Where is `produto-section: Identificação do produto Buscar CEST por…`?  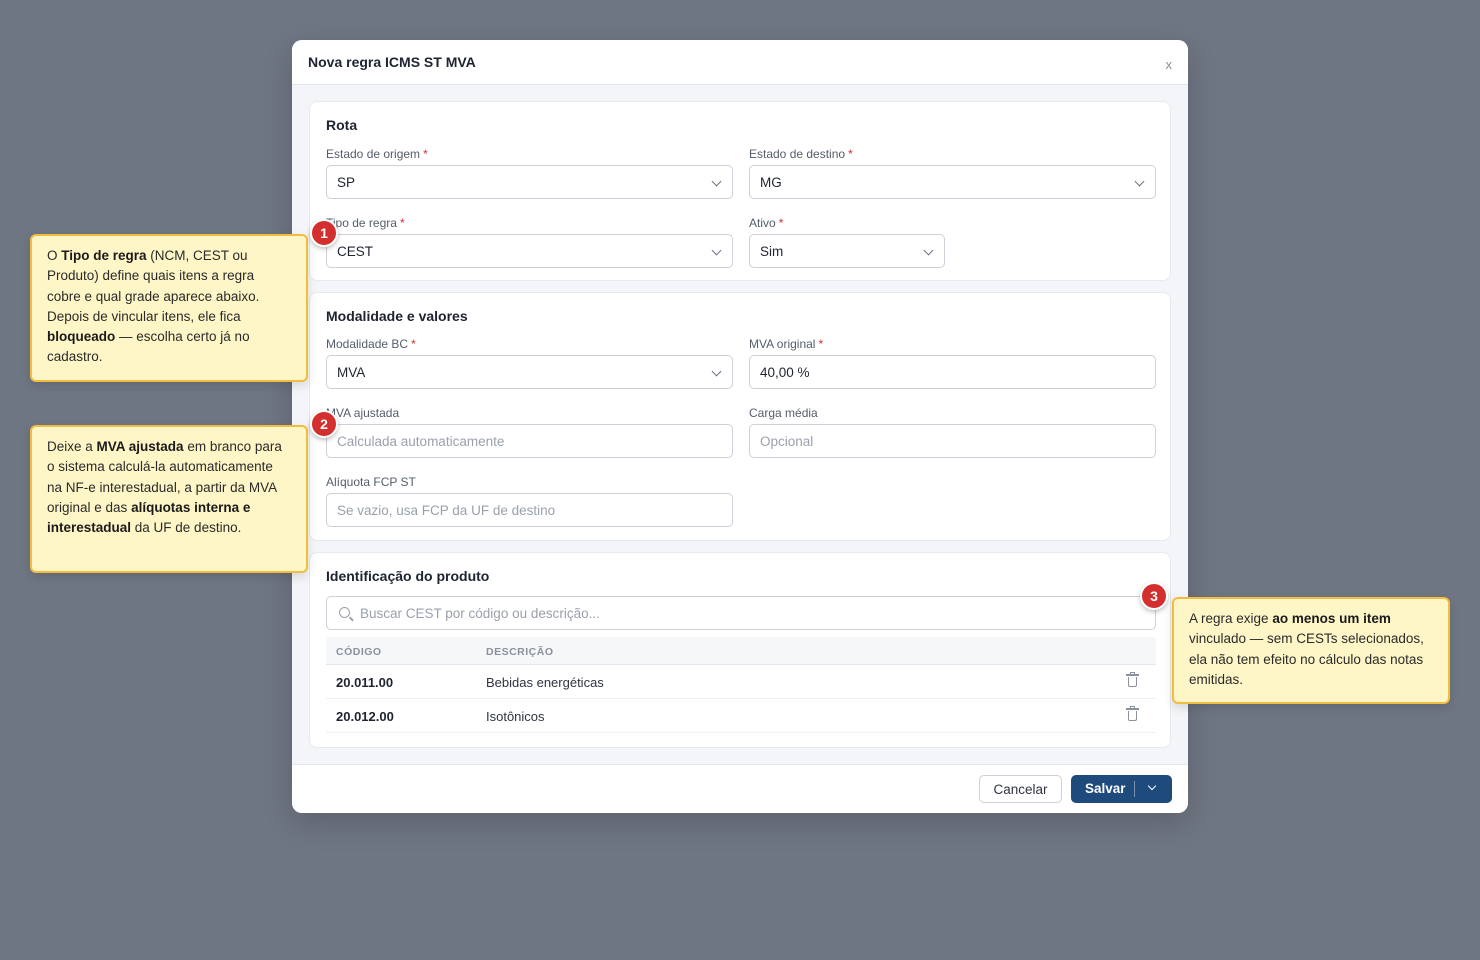
produto-section: Identificação do produto Buscar CEST por… is located at coordinates (740, 650).